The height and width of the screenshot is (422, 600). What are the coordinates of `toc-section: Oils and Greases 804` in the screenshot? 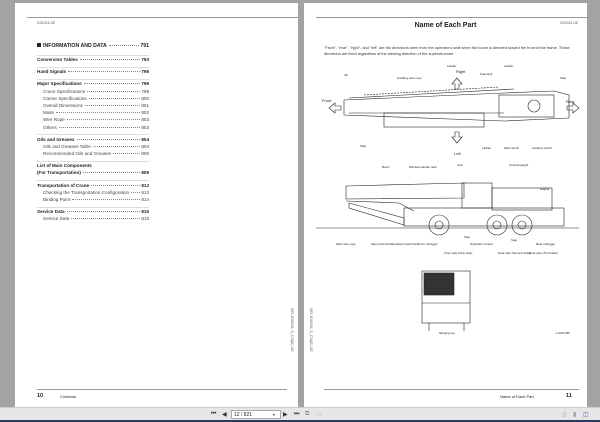 It's located at (93, 140).